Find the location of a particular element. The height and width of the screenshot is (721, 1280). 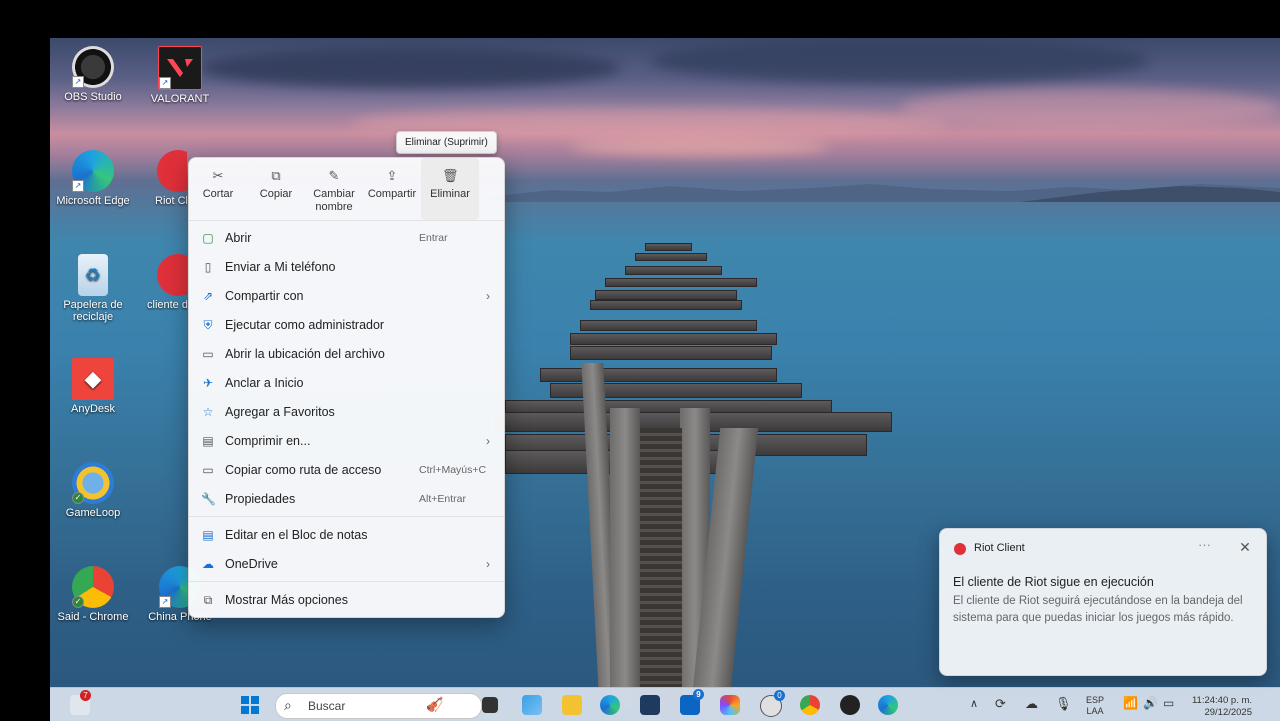

copy-button: ⧉ Copiar is located at coordinates (276, 189).